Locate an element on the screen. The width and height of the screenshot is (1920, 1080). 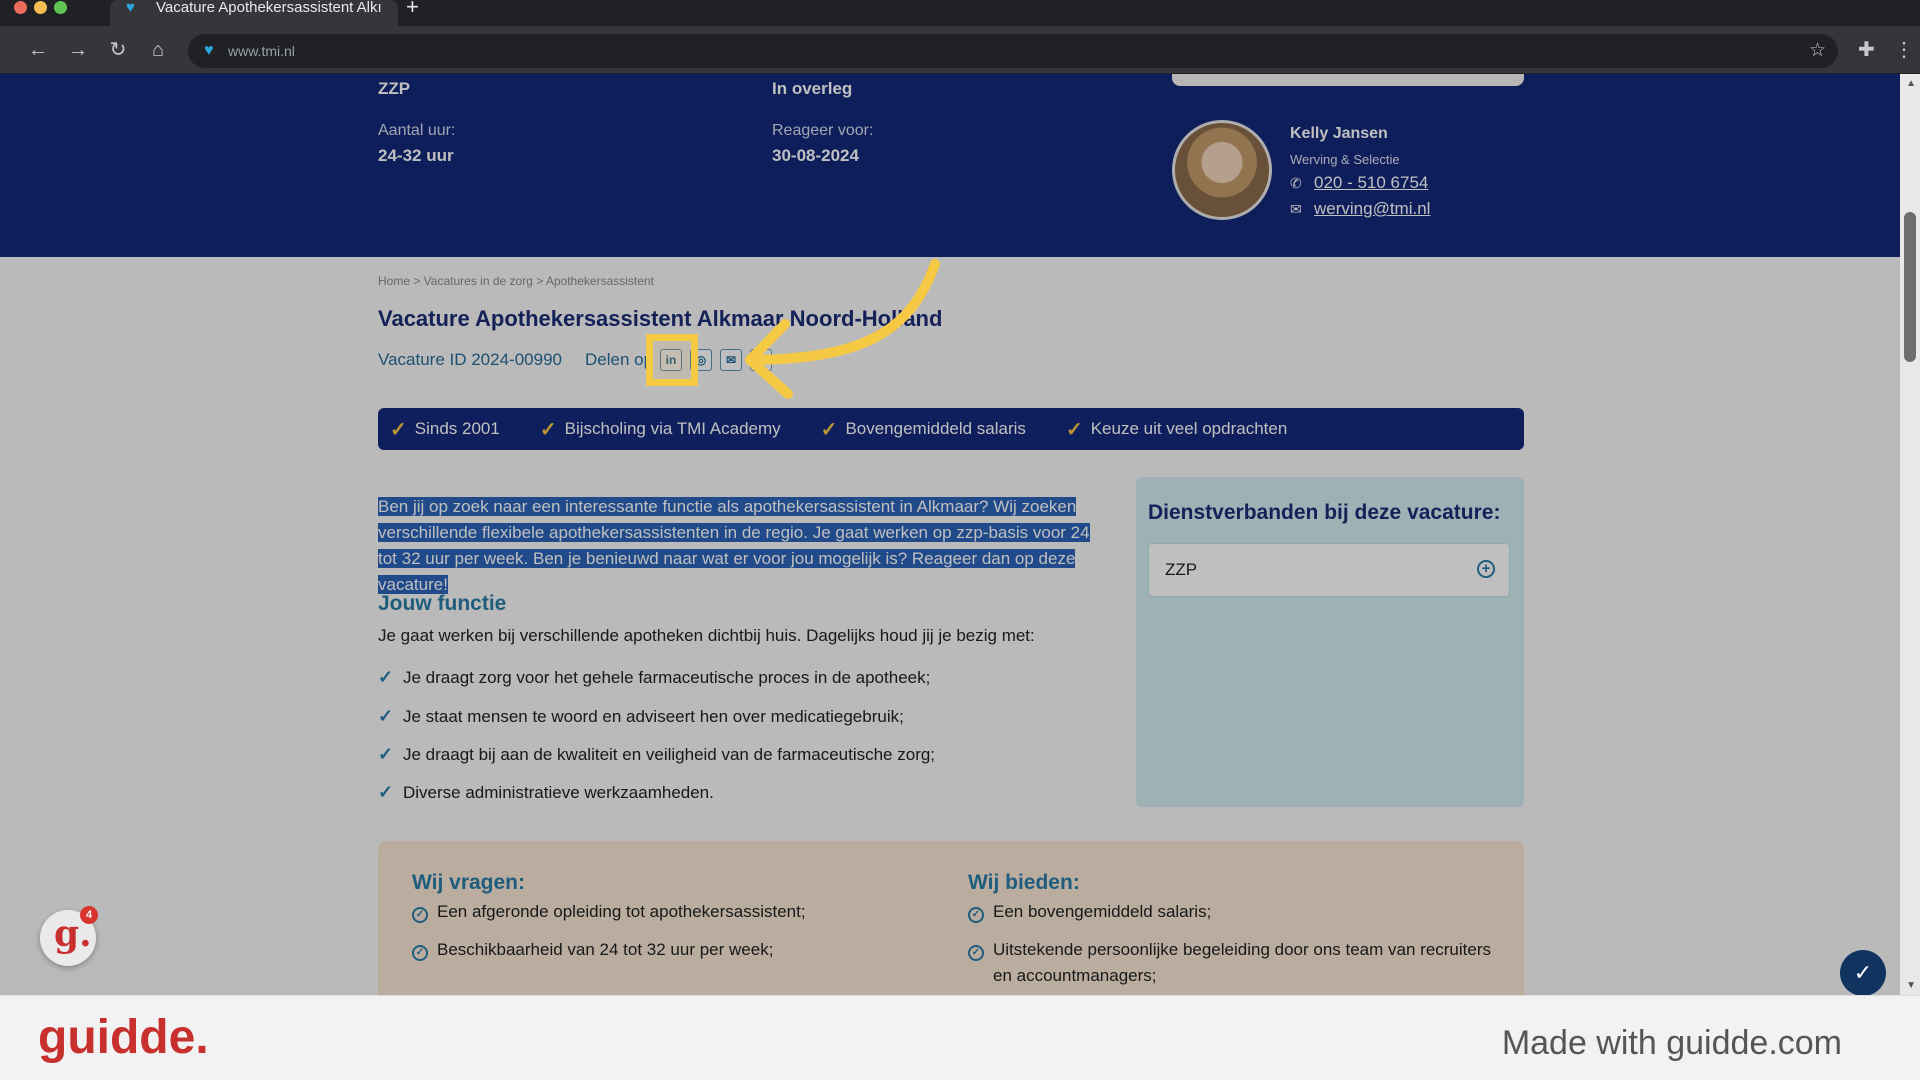
hours-label: Aantal uur: is located at coordinates (417, 130).